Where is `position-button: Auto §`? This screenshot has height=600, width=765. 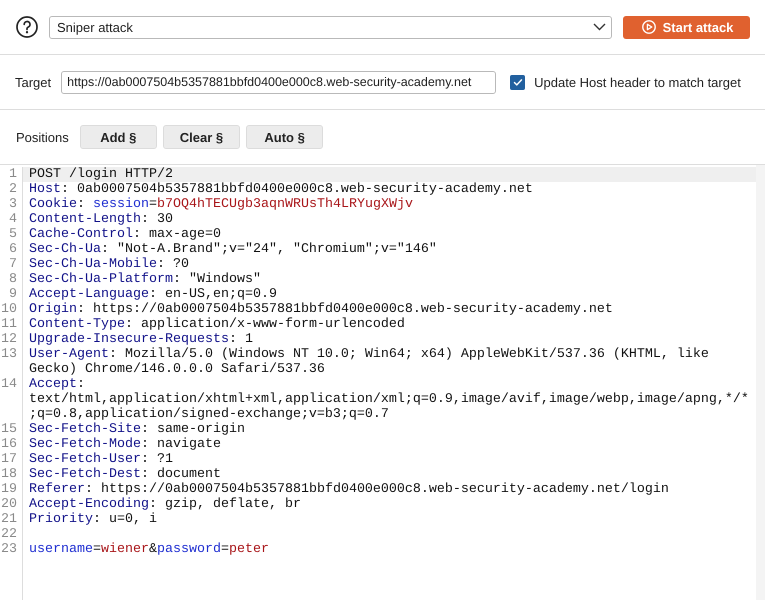 position-button: Auto § is located at coordinates (285, 137).